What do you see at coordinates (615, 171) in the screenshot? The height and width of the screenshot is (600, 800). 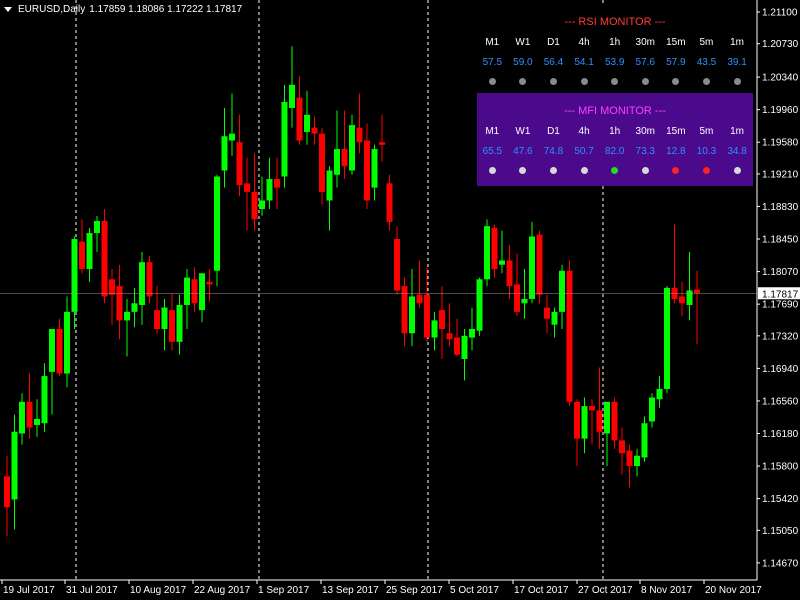 I see `mfi-signal-row` at bounding box center [615, 171].